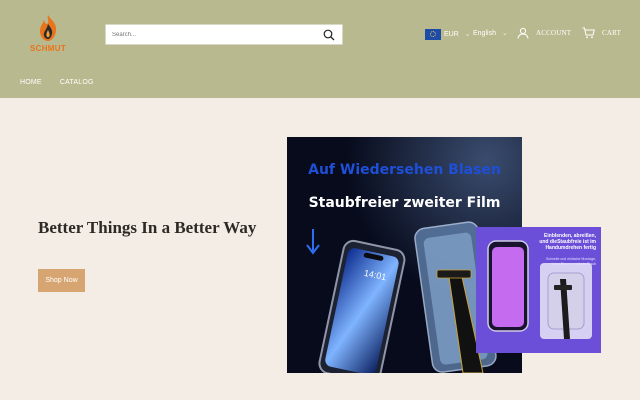  I want to click on nav-item-home: HOME, so click(31, 82).